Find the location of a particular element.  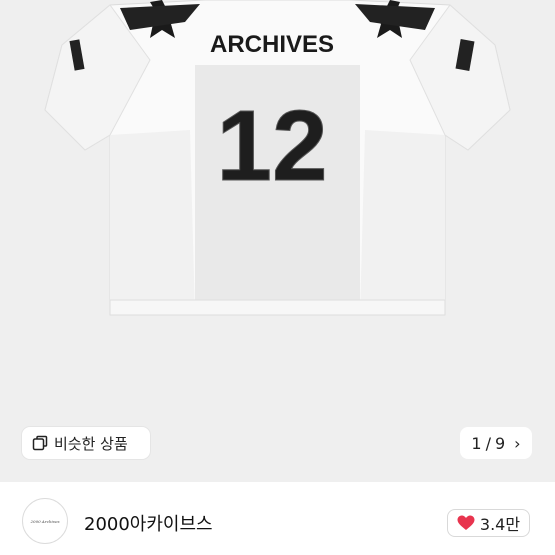

similar-items-label: 비슷한 상품 is located at coordinates (91, 443).